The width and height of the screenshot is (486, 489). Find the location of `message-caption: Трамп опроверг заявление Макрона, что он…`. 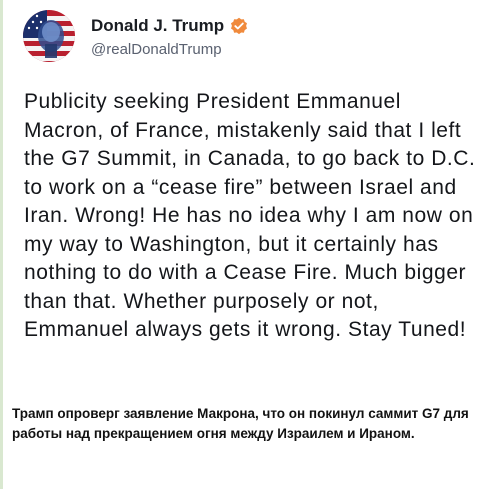

message-caption: Трамп опроверг заявление Макрона, что он… is located at coordinates (240, 423).